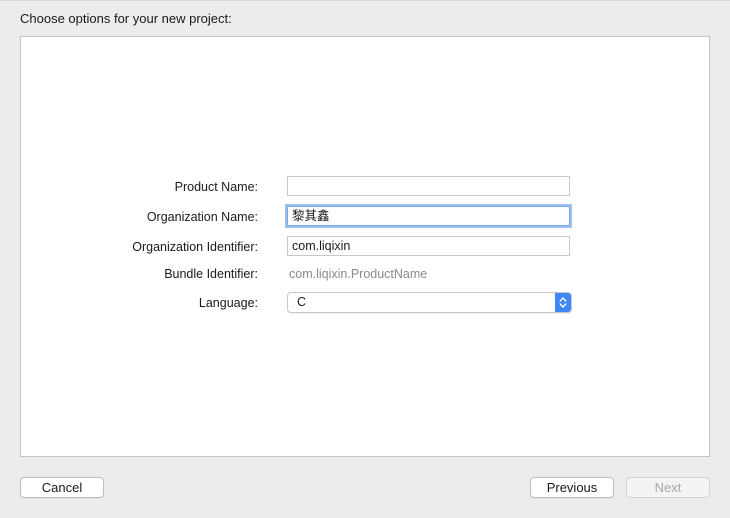 The image size is (730, 518). Describe the element at coordinates (62, 487) in the screenshot. I see `cancel-button: Cancel` at that location.